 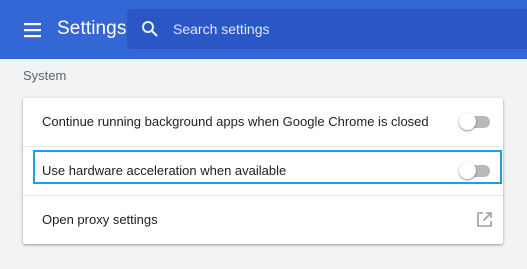 I want to click on setting-label: Open proxy settings, so click(x=100, y=219).